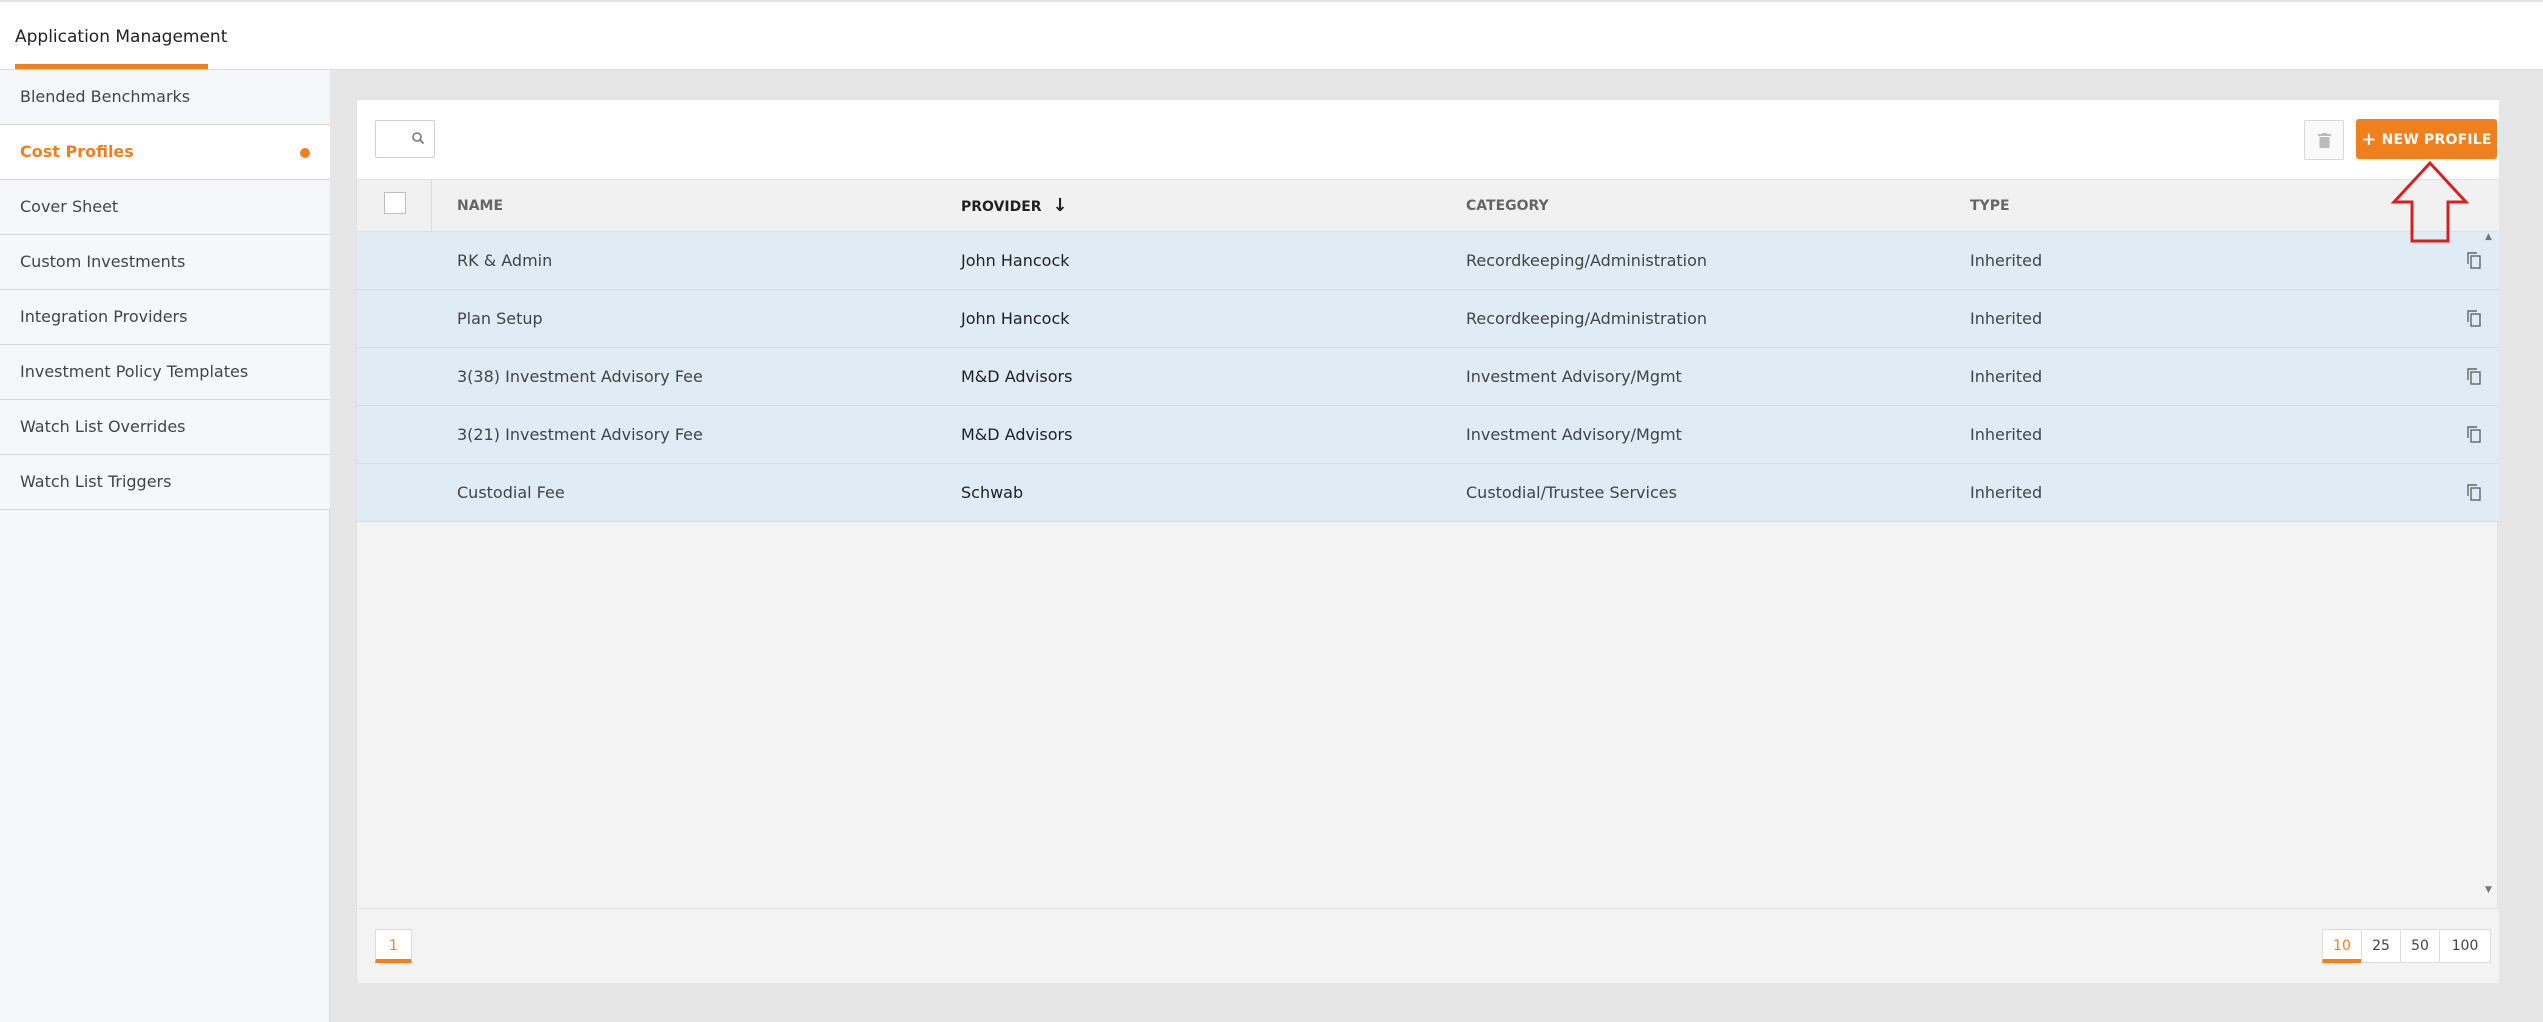  Describe the element at coordinates (1507, 206) in the screenshot. I see `column-header-category: CATEGORY` at that location.